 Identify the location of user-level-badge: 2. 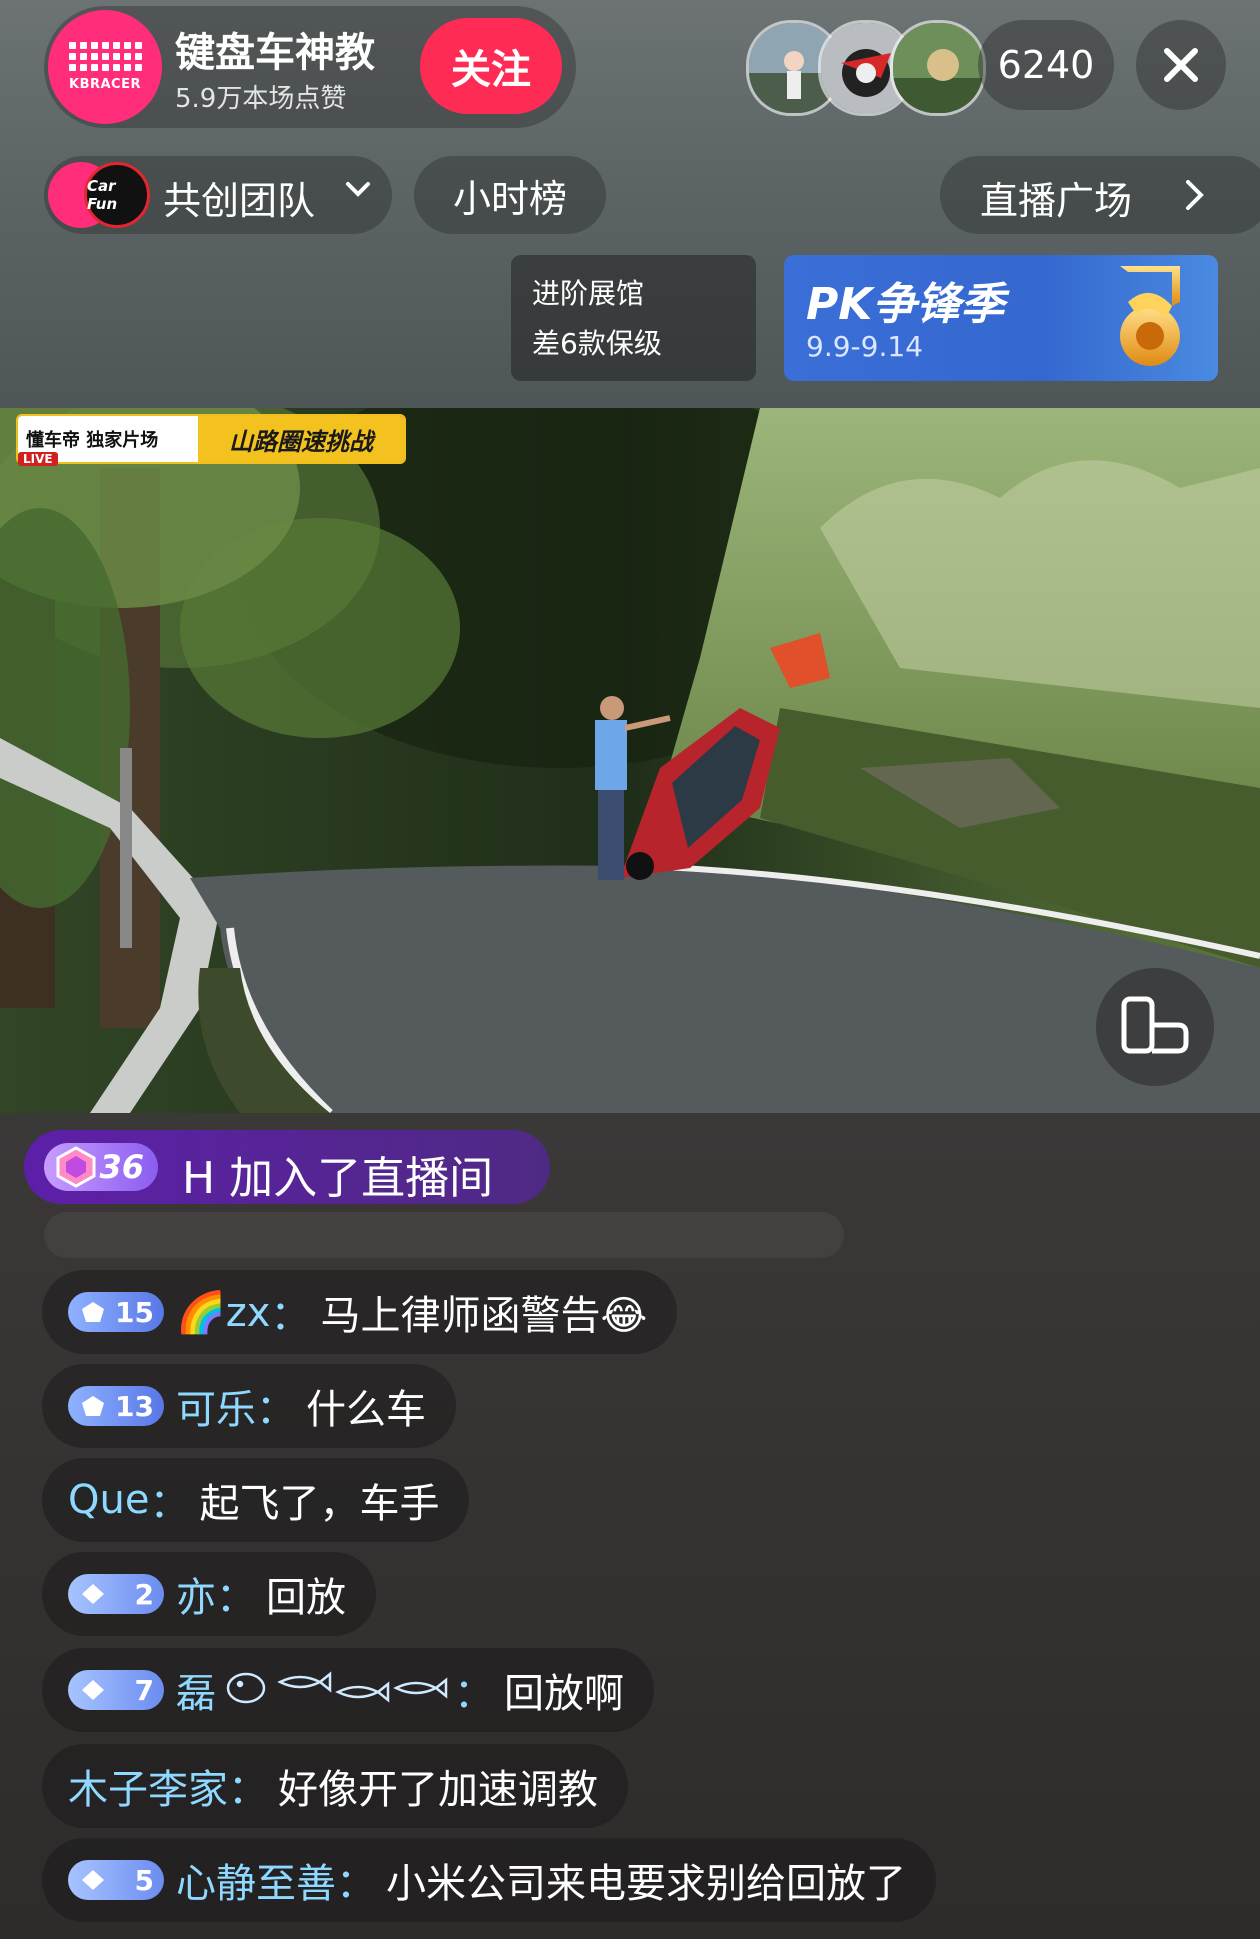
(116, 1594).